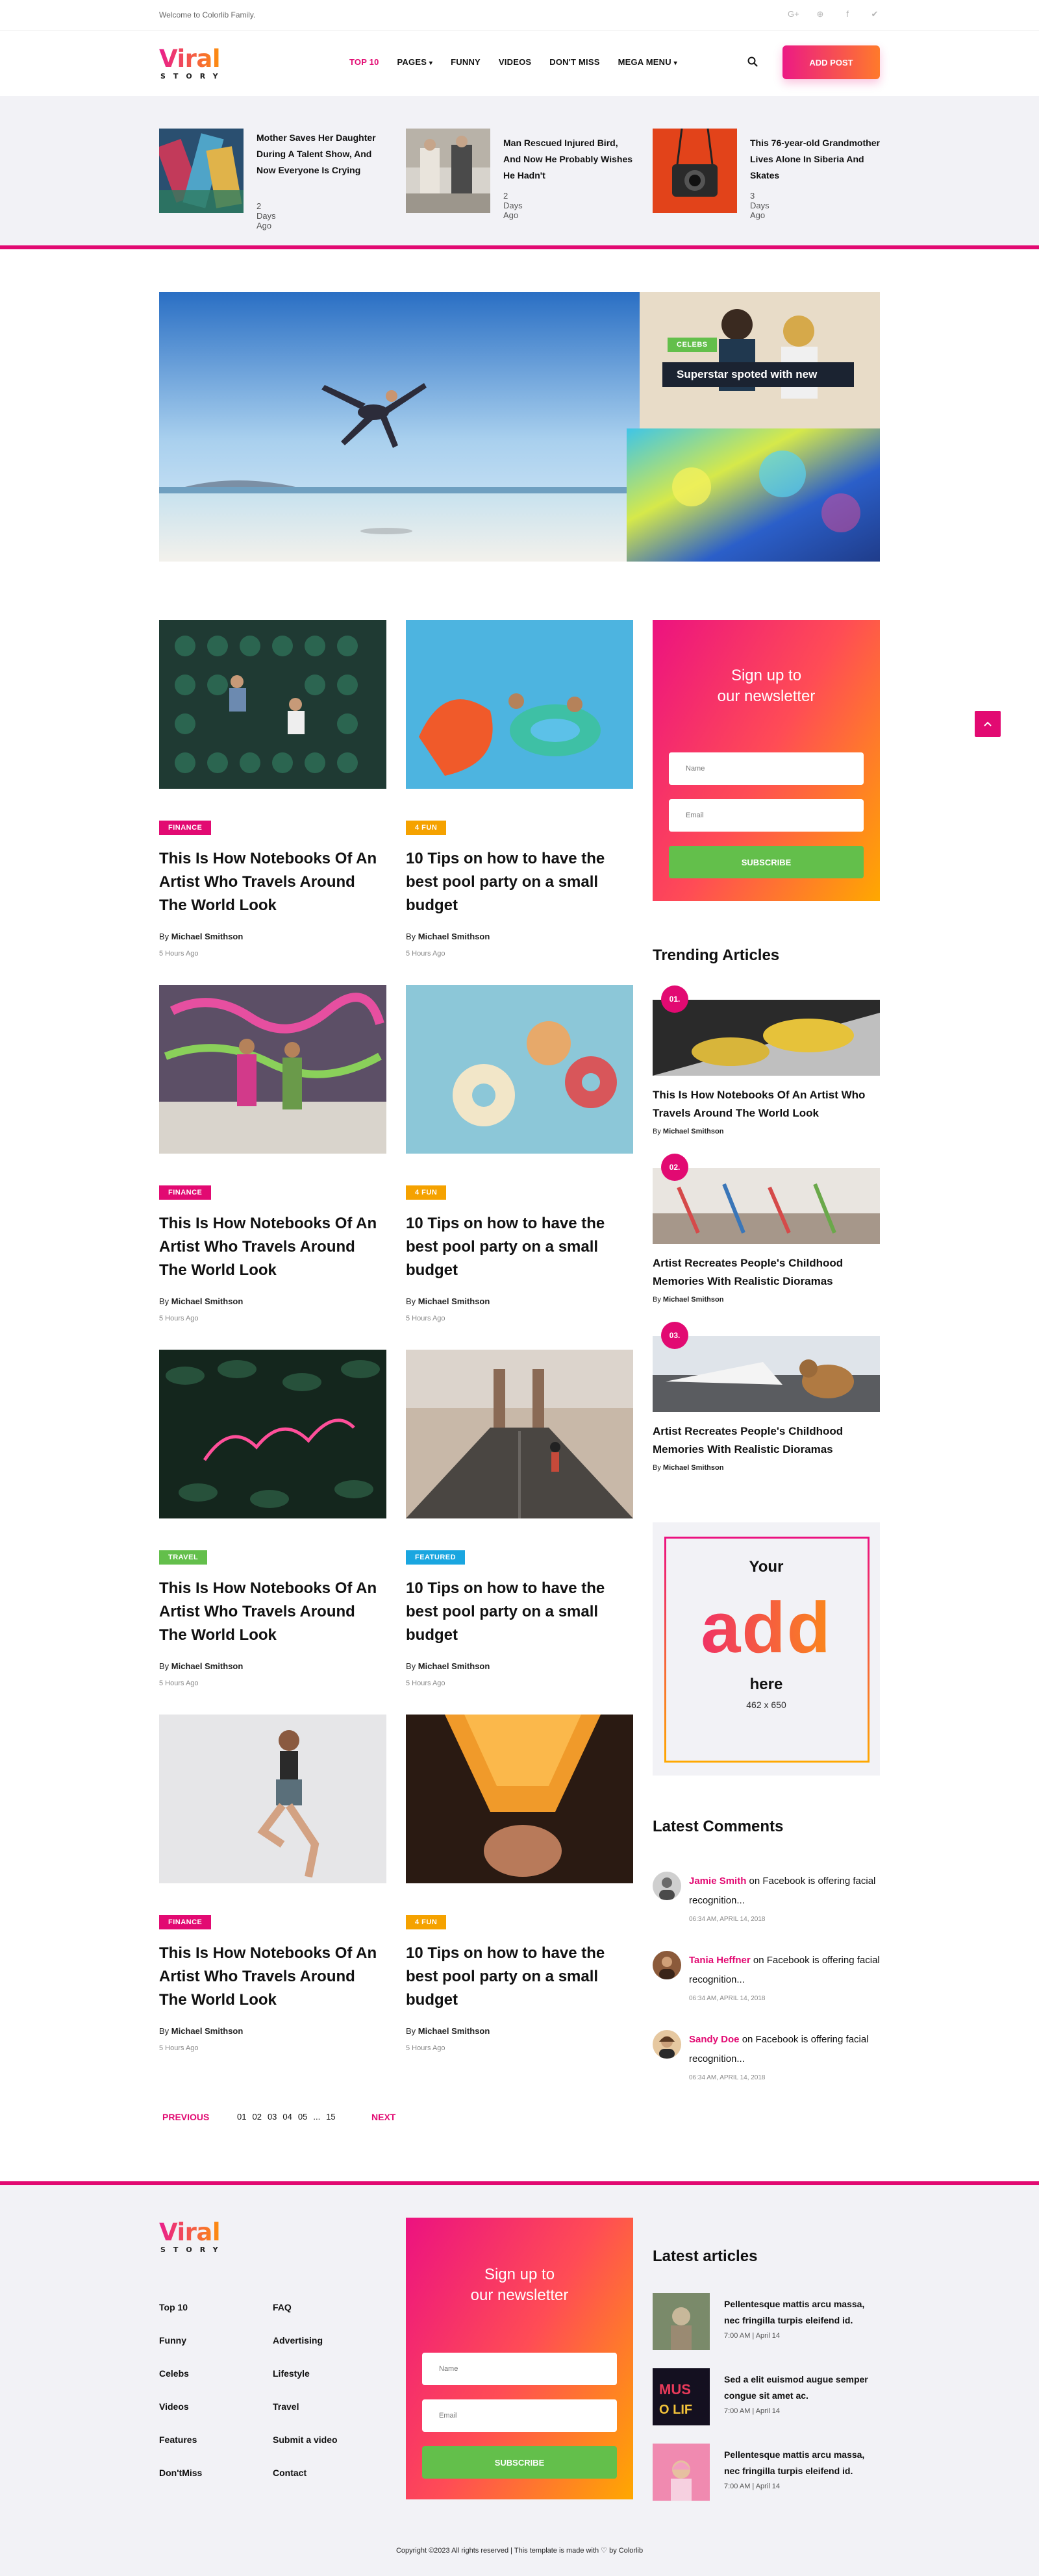 The image size is (1039, 2576). Describe the element at coordinates (174, 2406) in the screenshot. I see `footer-link: Videos` at that location.